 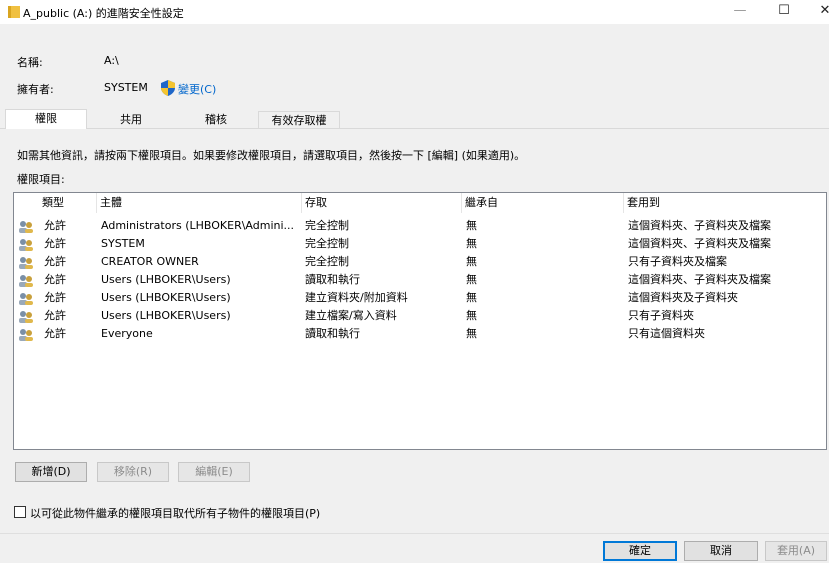 What do you see at coordinates (420, 244) in the screenshot?
I see `table-row: 允許 SYSTEM 完全控制 無 這個資料夾、子資料夾及檔案` at bounding box center [420, 244].